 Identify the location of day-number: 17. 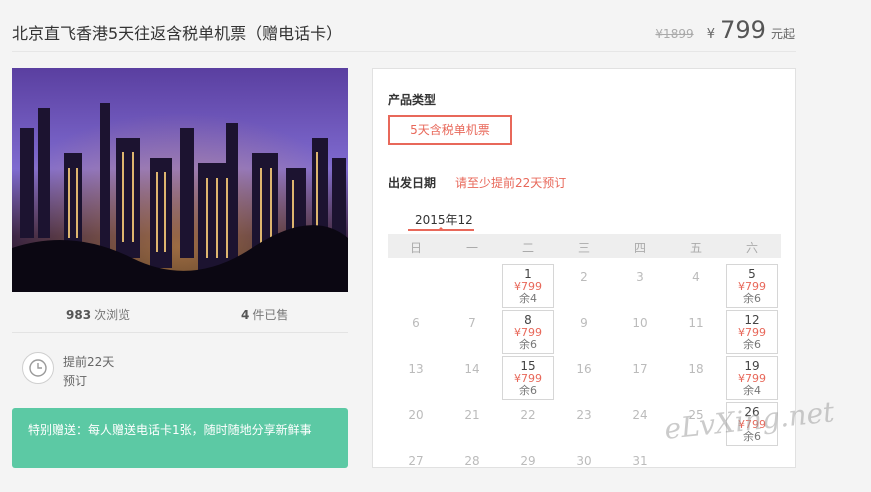
(640, 369).